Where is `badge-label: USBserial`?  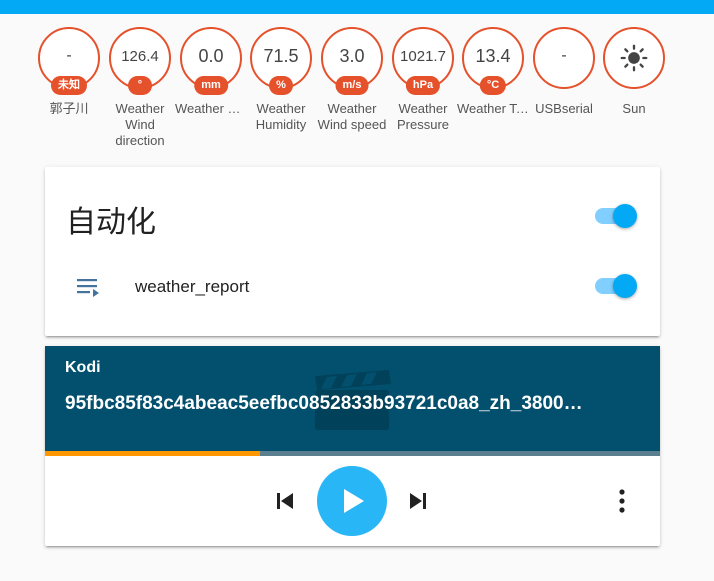 badge-label: USBserial is located at coordinates (564, 108).